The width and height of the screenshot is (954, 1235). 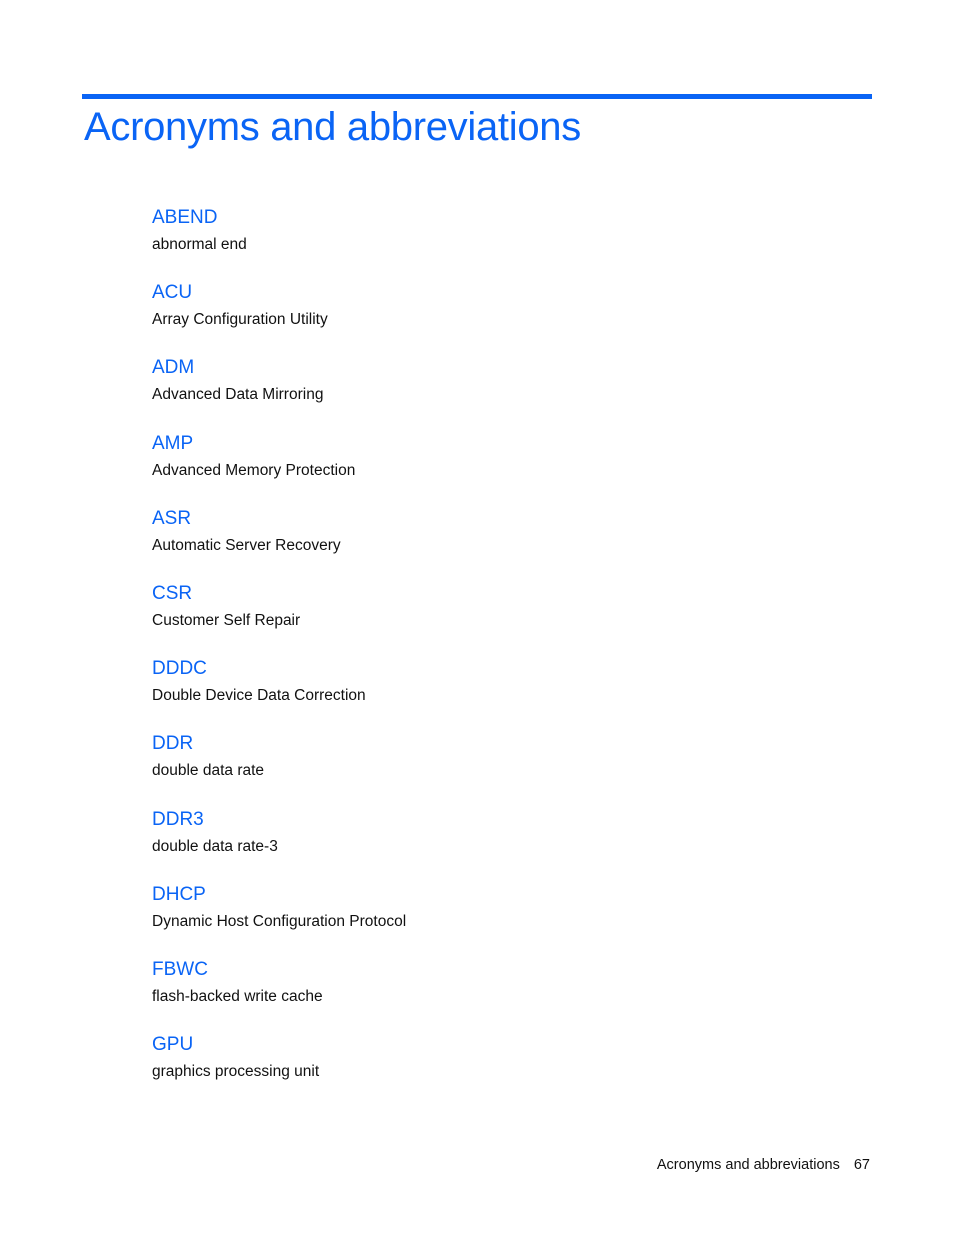 What do you see at coordinates (208, 771) in the screenshot?
I see `acronym-definition: double data rate` at bounding box center [208, 771].